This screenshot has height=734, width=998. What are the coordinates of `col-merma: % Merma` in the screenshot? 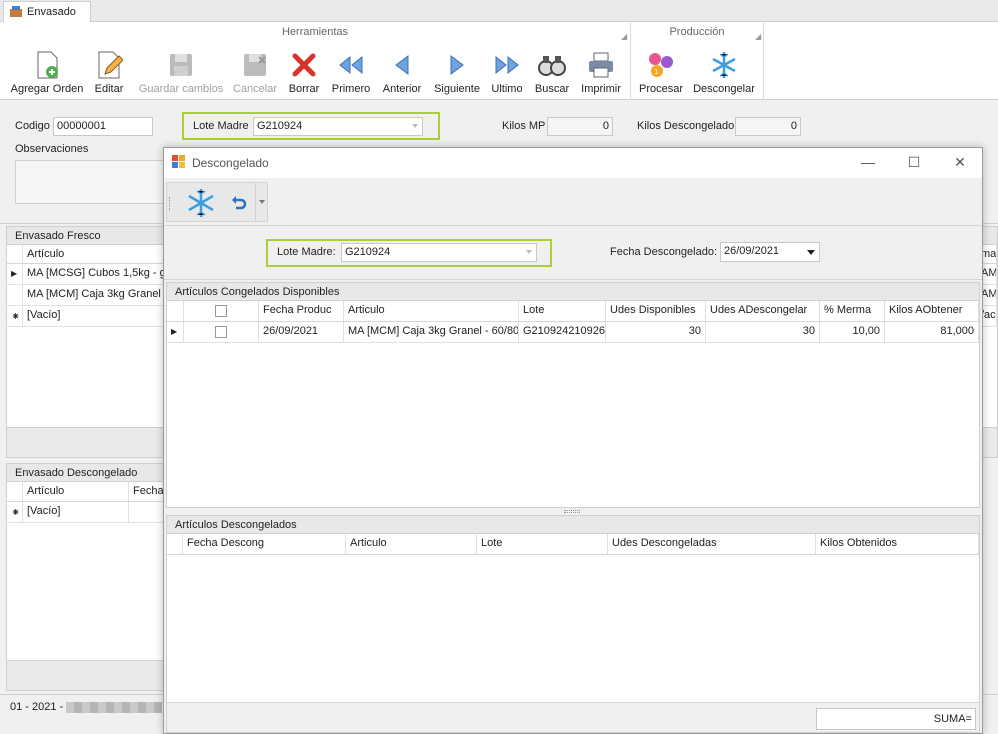 It's located at (852, 311).